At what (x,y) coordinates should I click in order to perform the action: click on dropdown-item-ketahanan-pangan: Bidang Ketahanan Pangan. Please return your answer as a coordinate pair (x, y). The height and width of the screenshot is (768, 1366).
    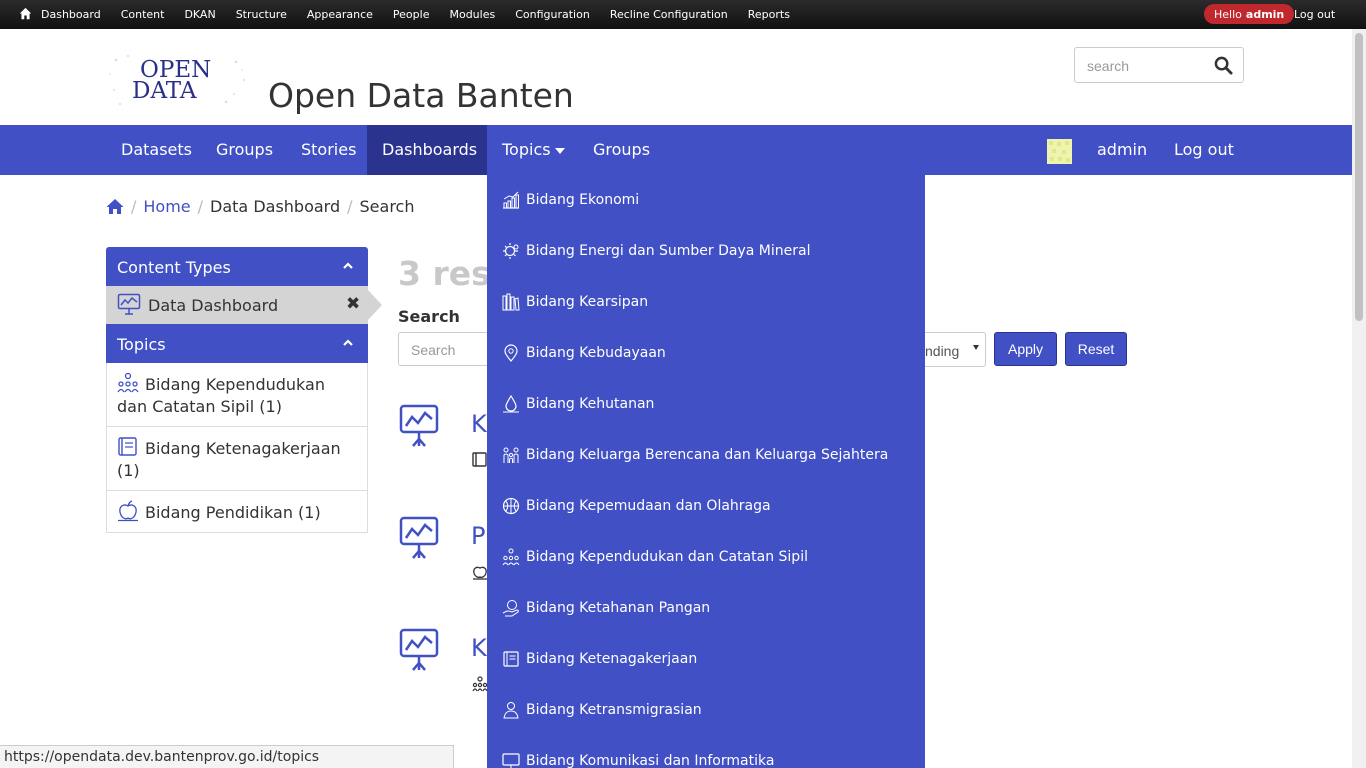
    Looking at the image, I should click on (606, 608).